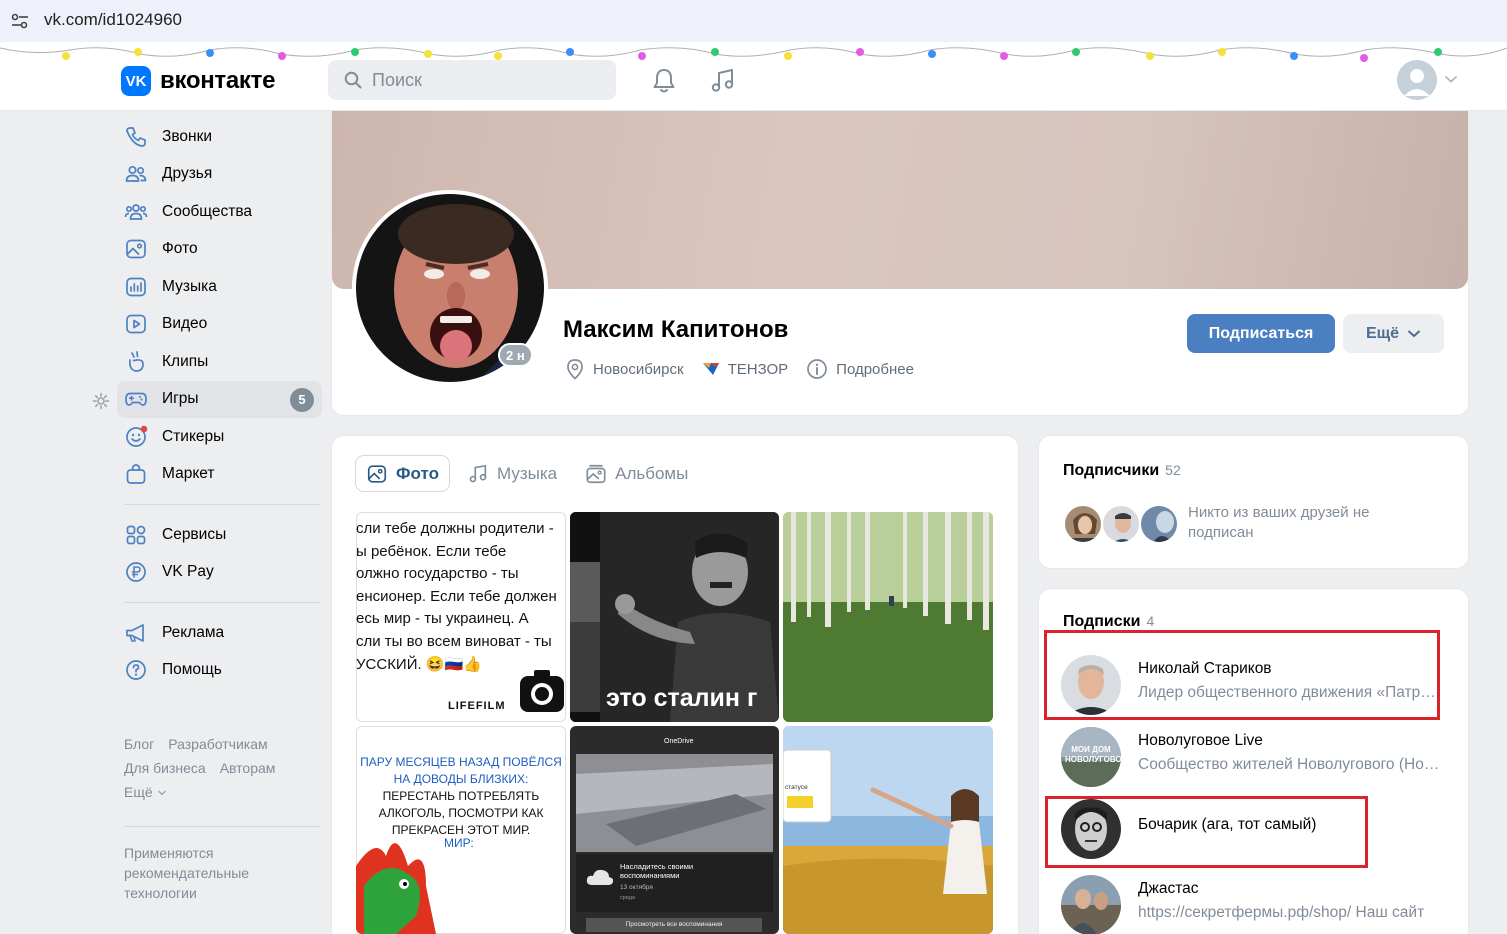 This screenshot has height=934, width=1507. Describe the element at coordinates (198, 81) in the screenshot. I see `vk-logo: VK вконтакте` at that location.